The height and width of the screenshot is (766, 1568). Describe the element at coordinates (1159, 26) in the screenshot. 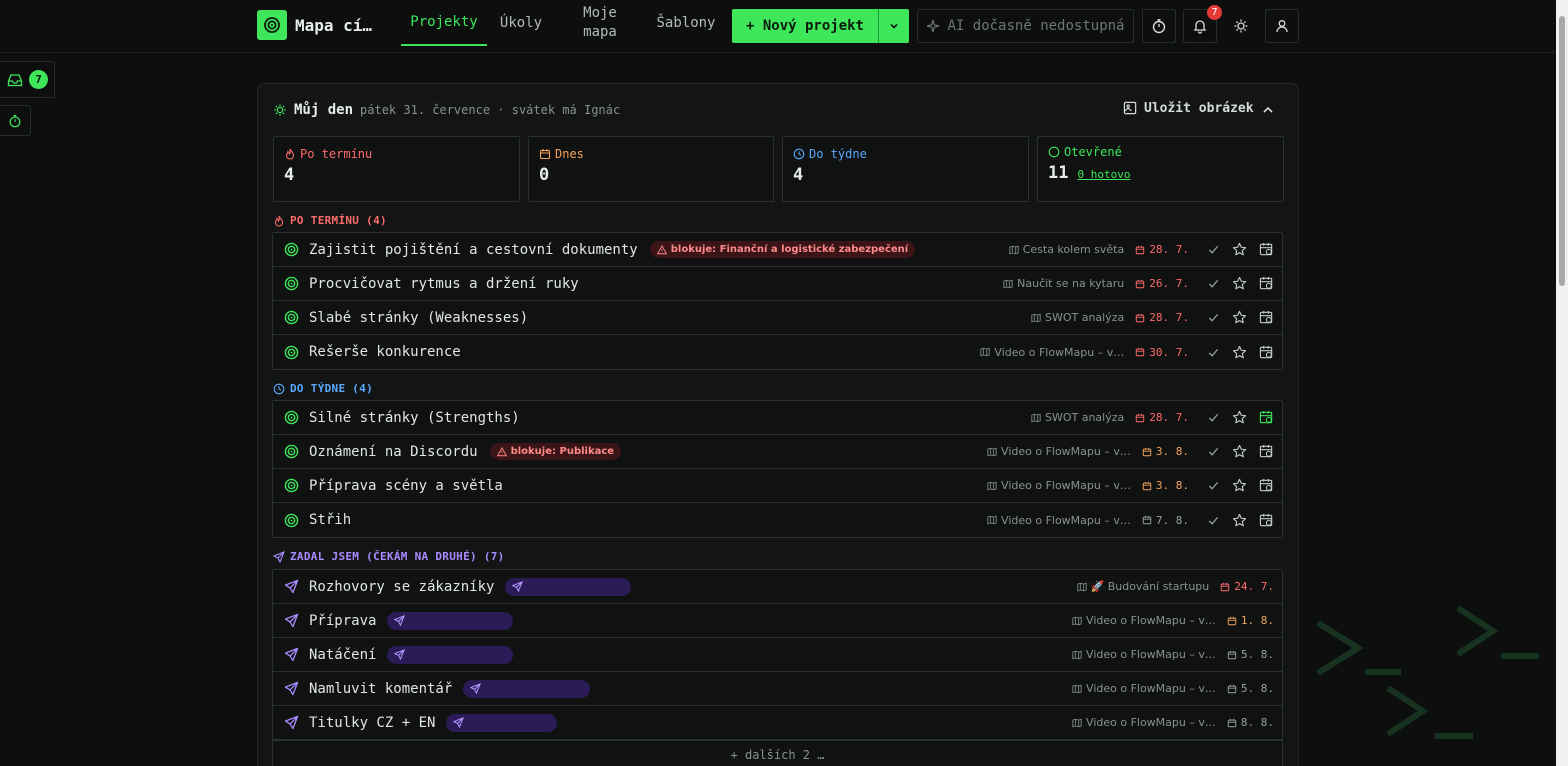

I see `timer-button` at that location.